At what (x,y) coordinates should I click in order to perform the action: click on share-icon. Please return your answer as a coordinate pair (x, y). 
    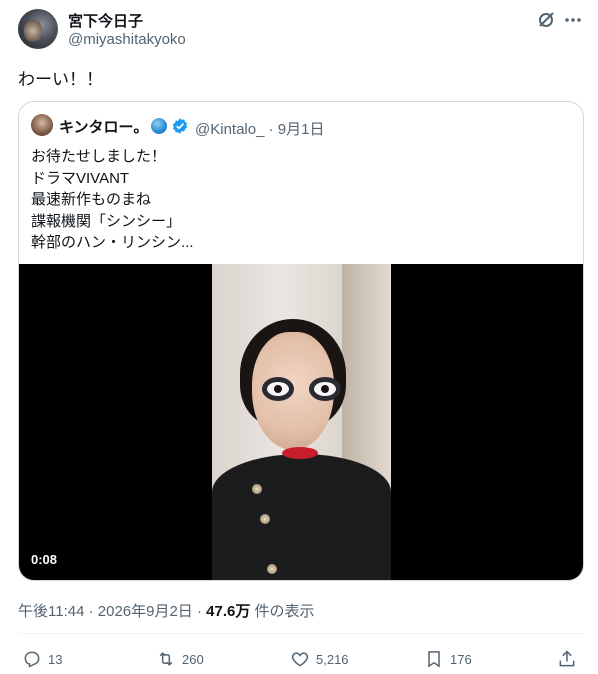
    Looking at the image, I should click on (567, 658).